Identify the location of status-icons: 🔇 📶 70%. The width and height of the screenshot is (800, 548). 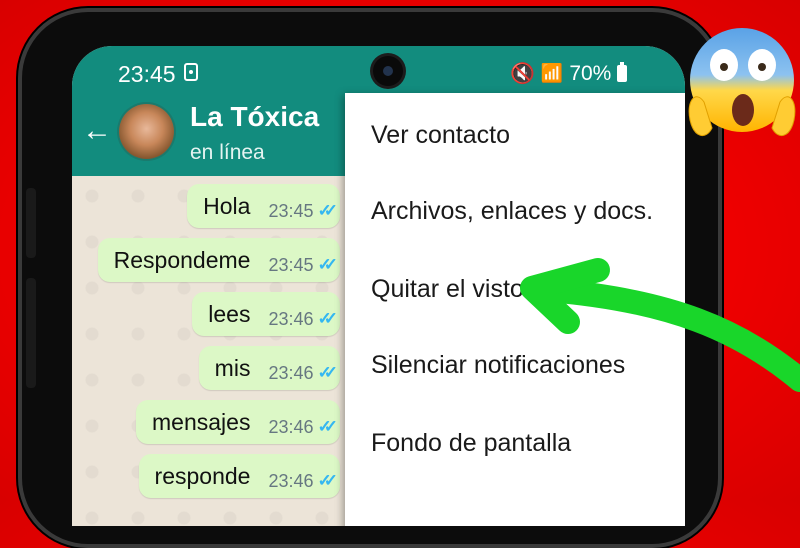
(569, 73).